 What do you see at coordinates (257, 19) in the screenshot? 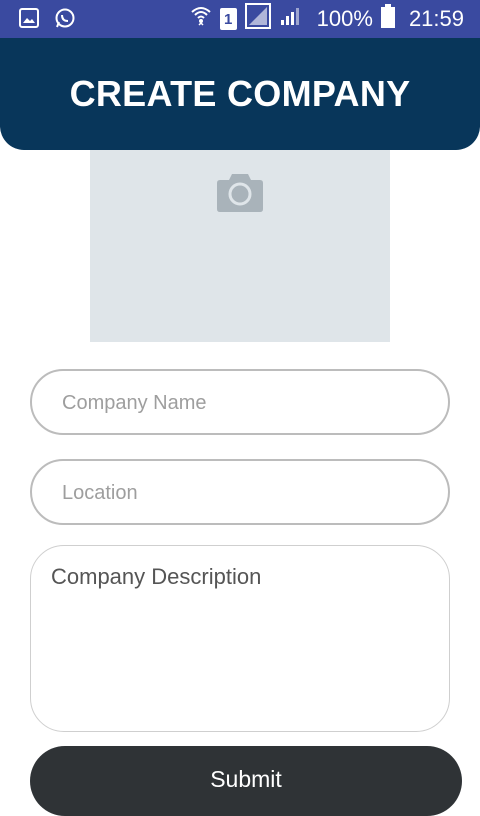
I see `no-signal-icon` at bounding box center [257, 19].